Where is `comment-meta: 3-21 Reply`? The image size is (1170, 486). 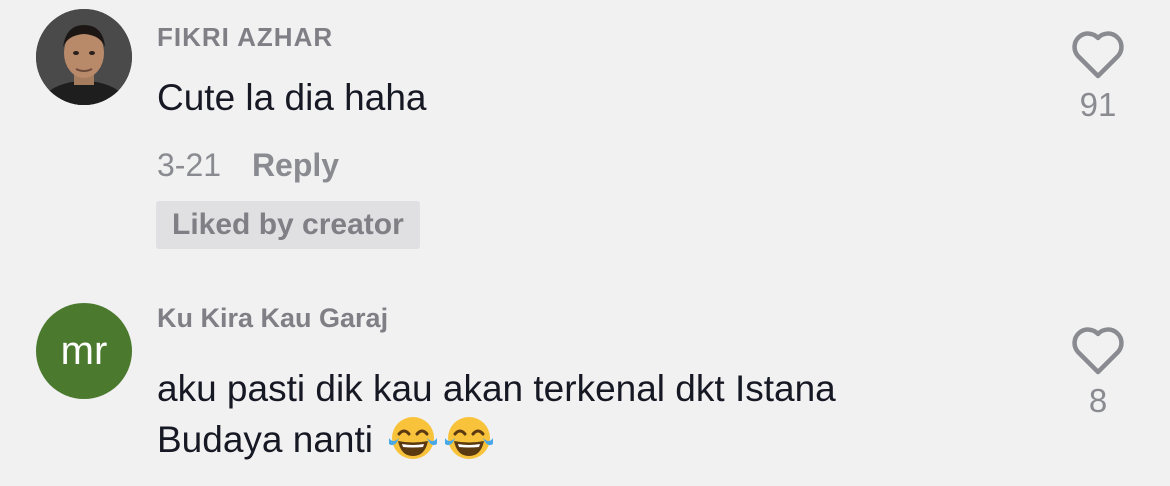 comment-meta: 3-21 Reply is located at coordinates (248, 165).